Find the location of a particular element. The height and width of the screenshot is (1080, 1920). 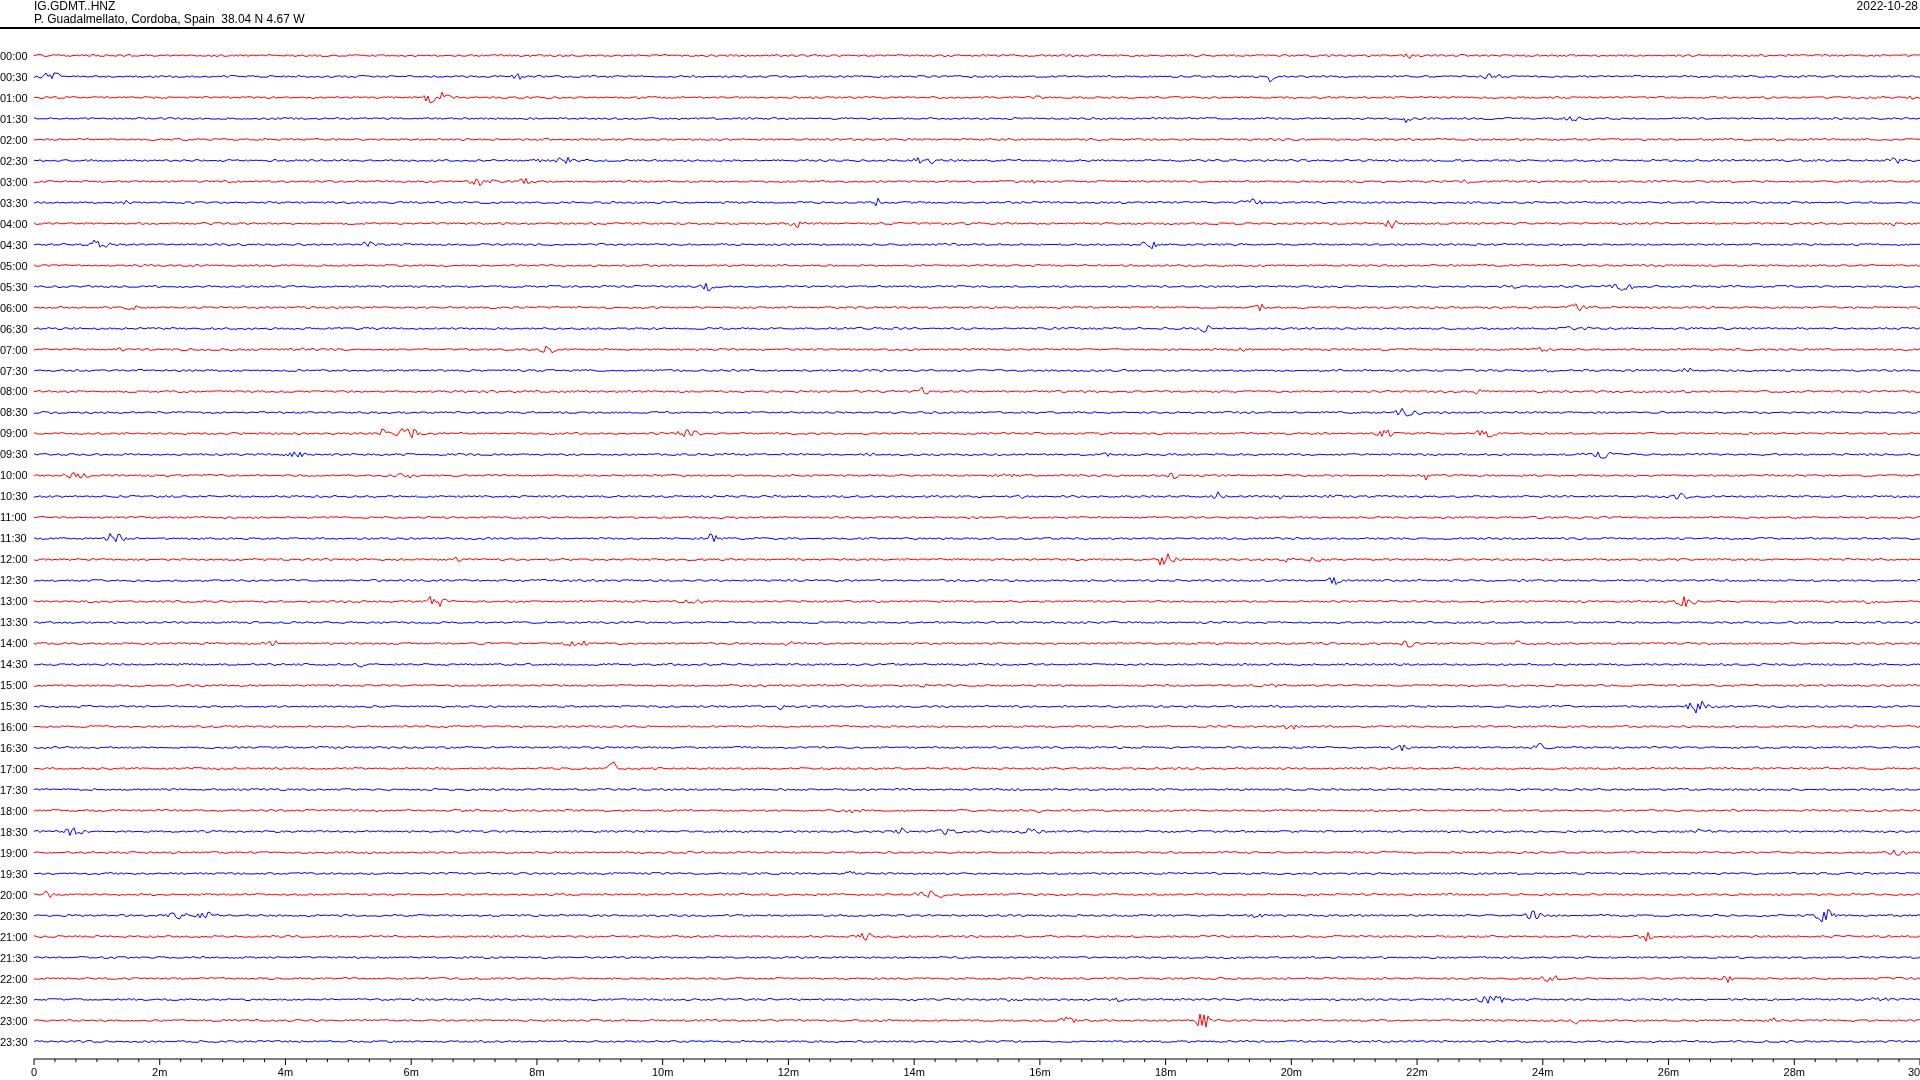

time-label: 04:00 is located at coordinates (14, 223).